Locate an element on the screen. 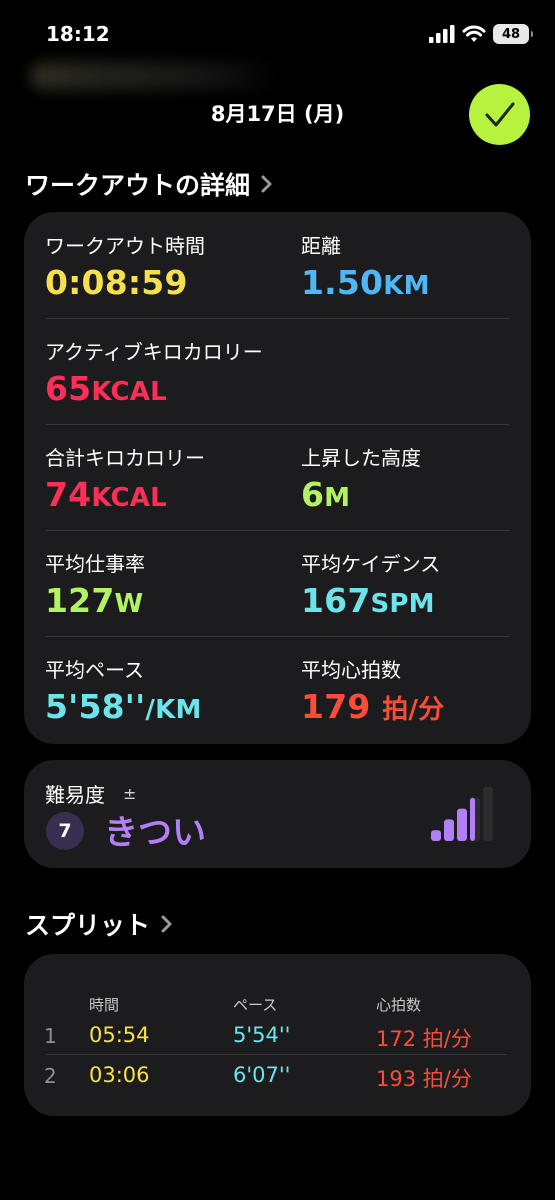  split-time: 03:06 is located at coordinates (119, 1075).